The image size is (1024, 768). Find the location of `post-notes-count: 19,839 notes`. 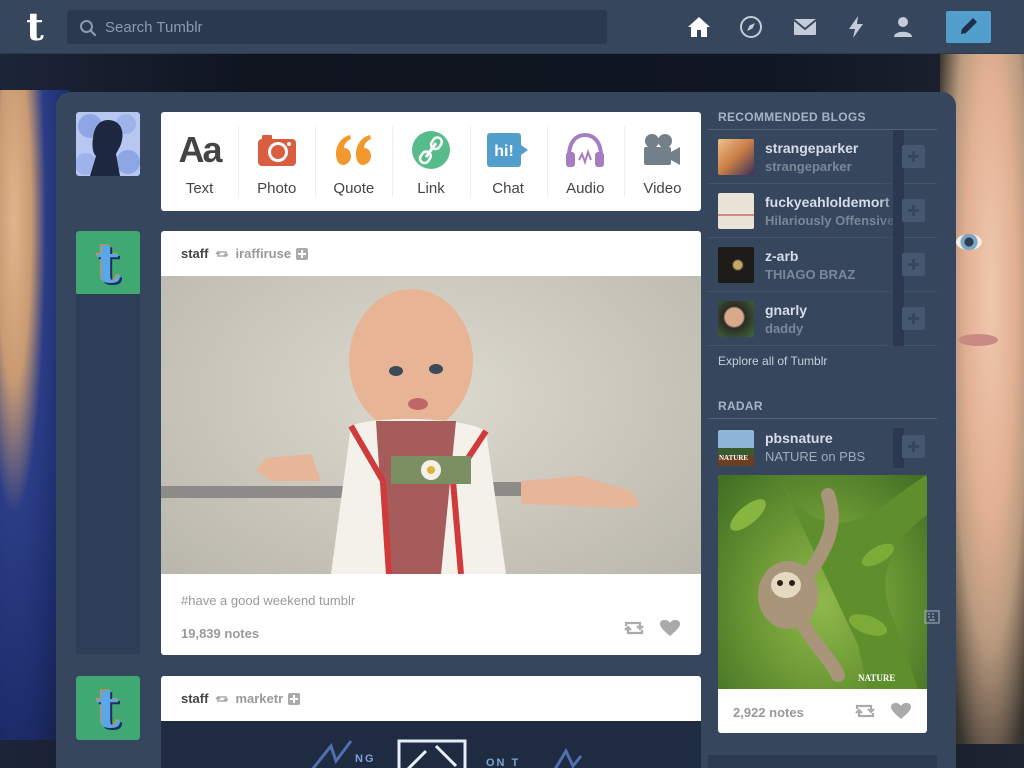

post-notes-count: 19,839 notes is located at coordinates (220, 633).